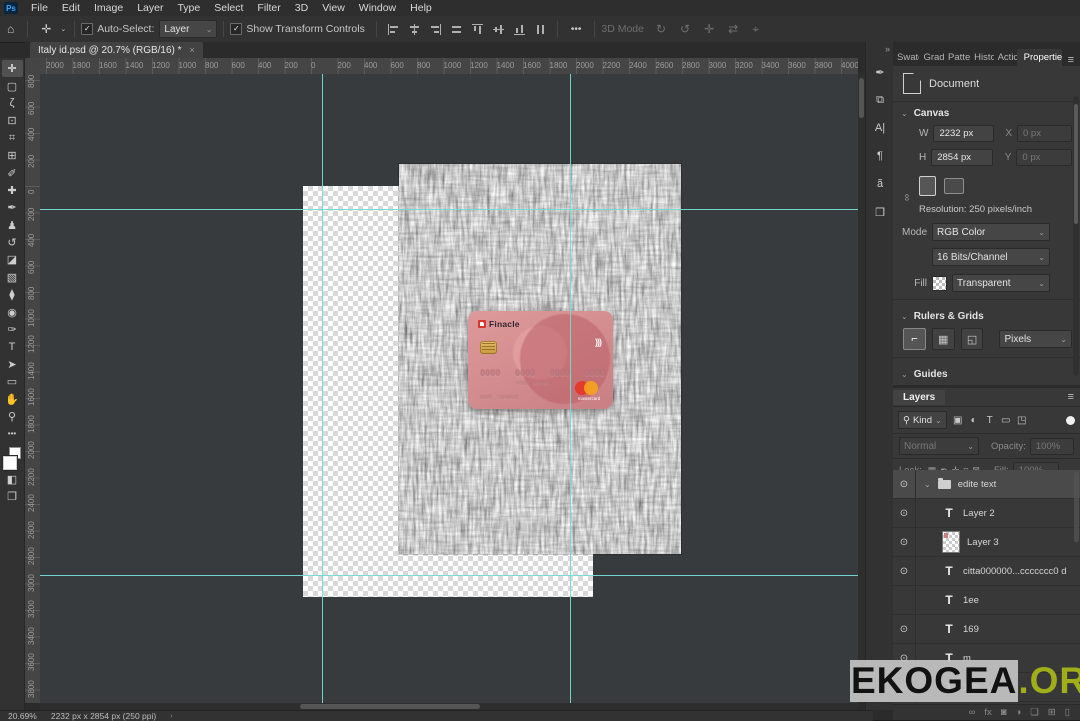 The height and width of the screenshot is (721, 1080). Describe the element at coordinates (12, 416) in the screenshot. I see `zoom-tool: ⚲` at that location.